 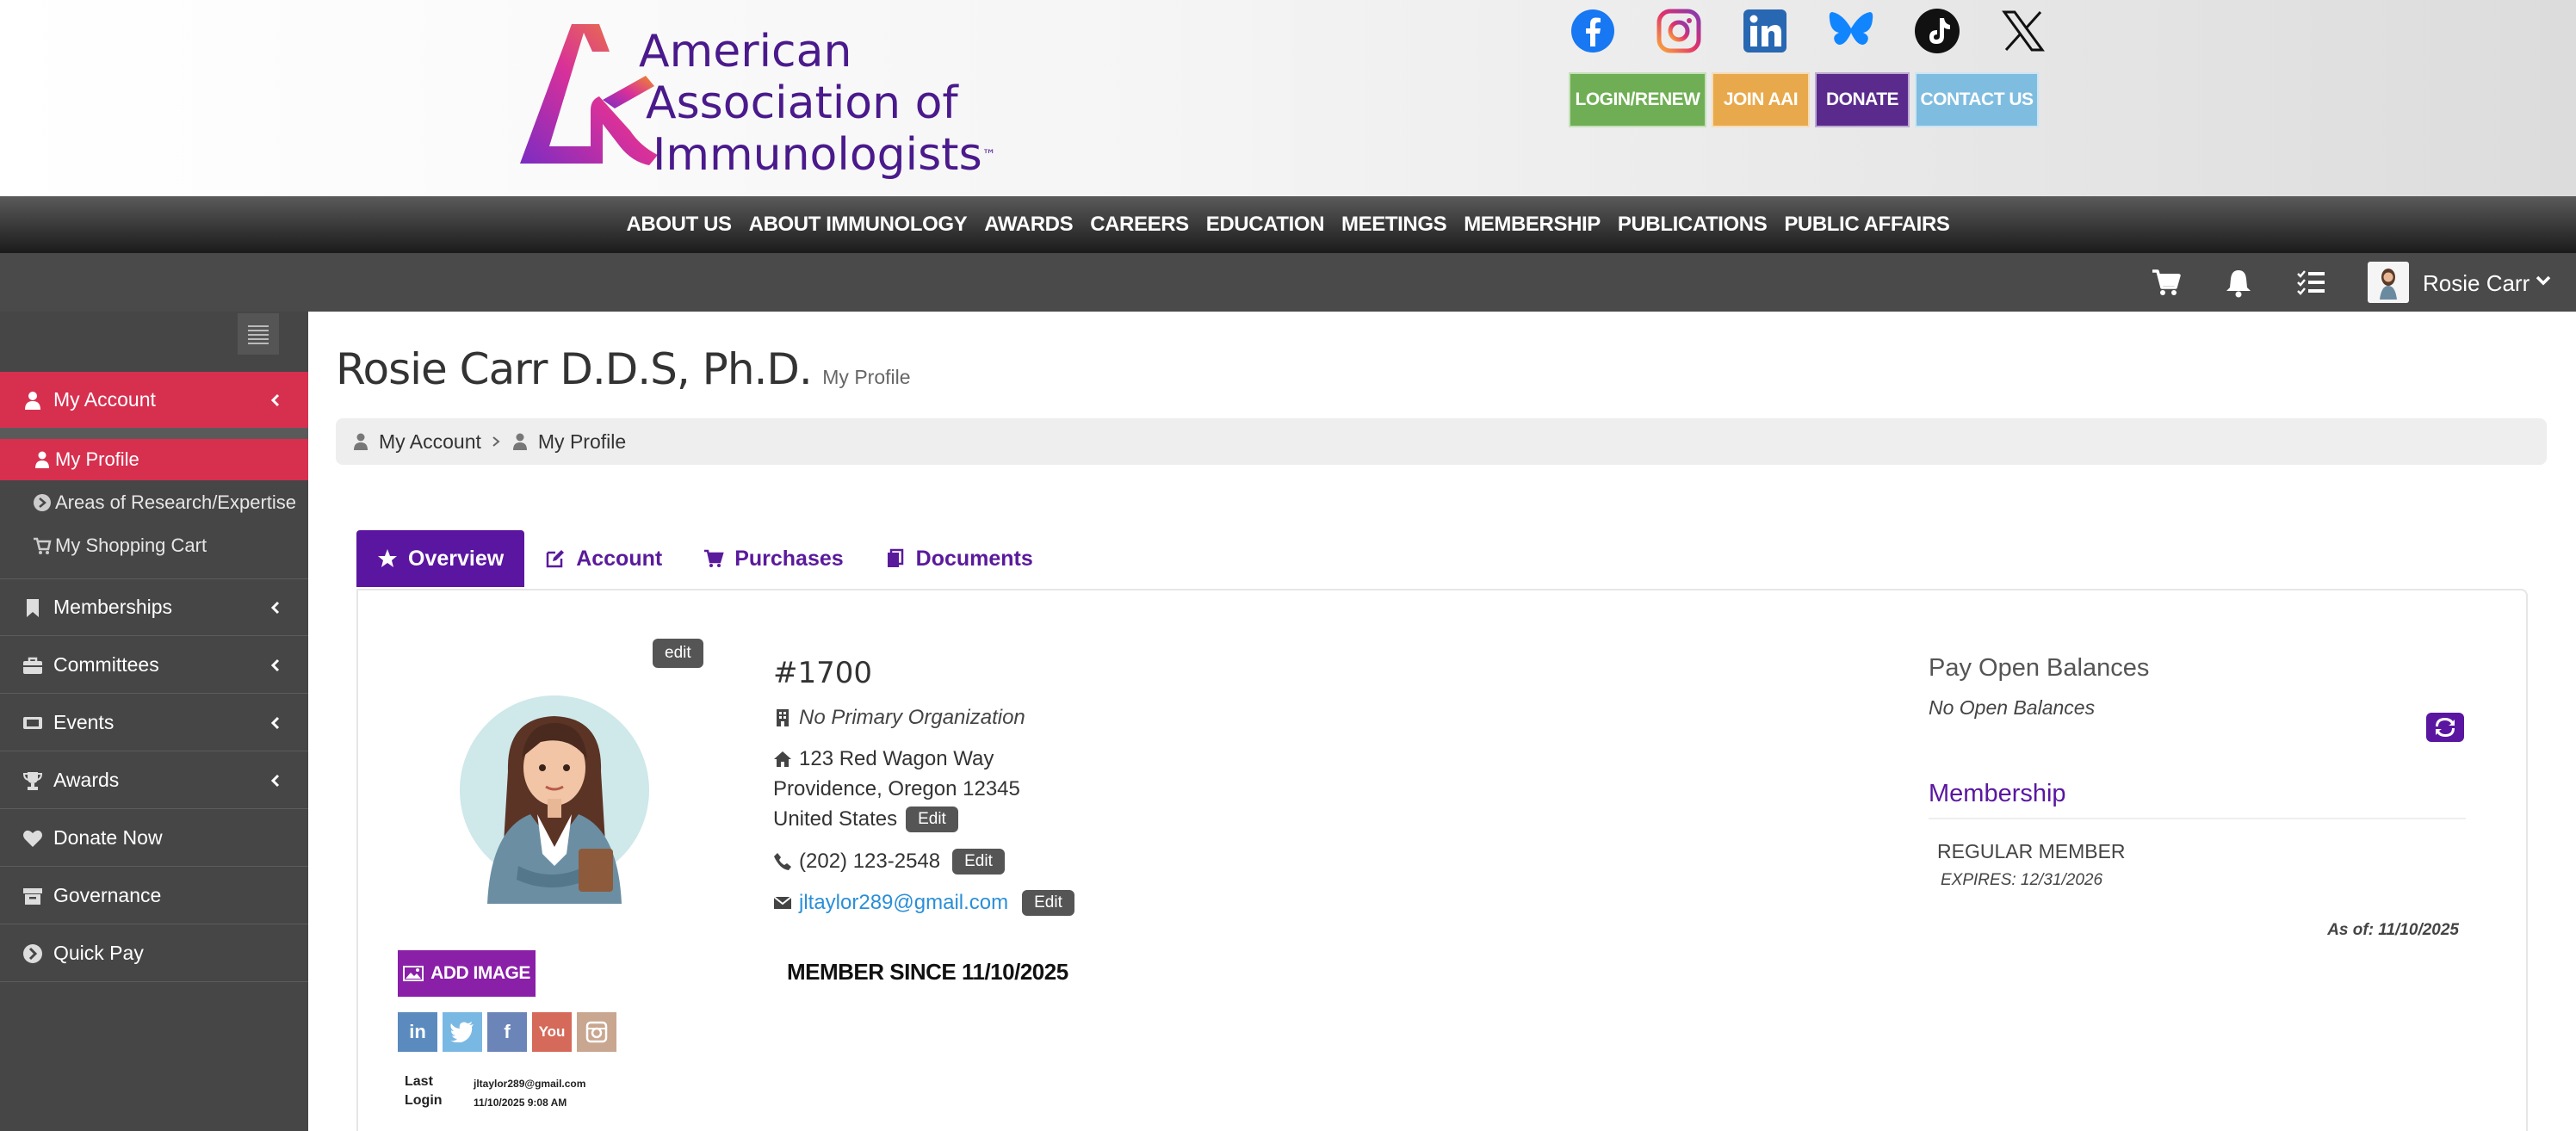 What do you see at coordinates (979, 862) in the screenshot?
I see `edit-phone-button: Edit` at bounding box center [979, 862].